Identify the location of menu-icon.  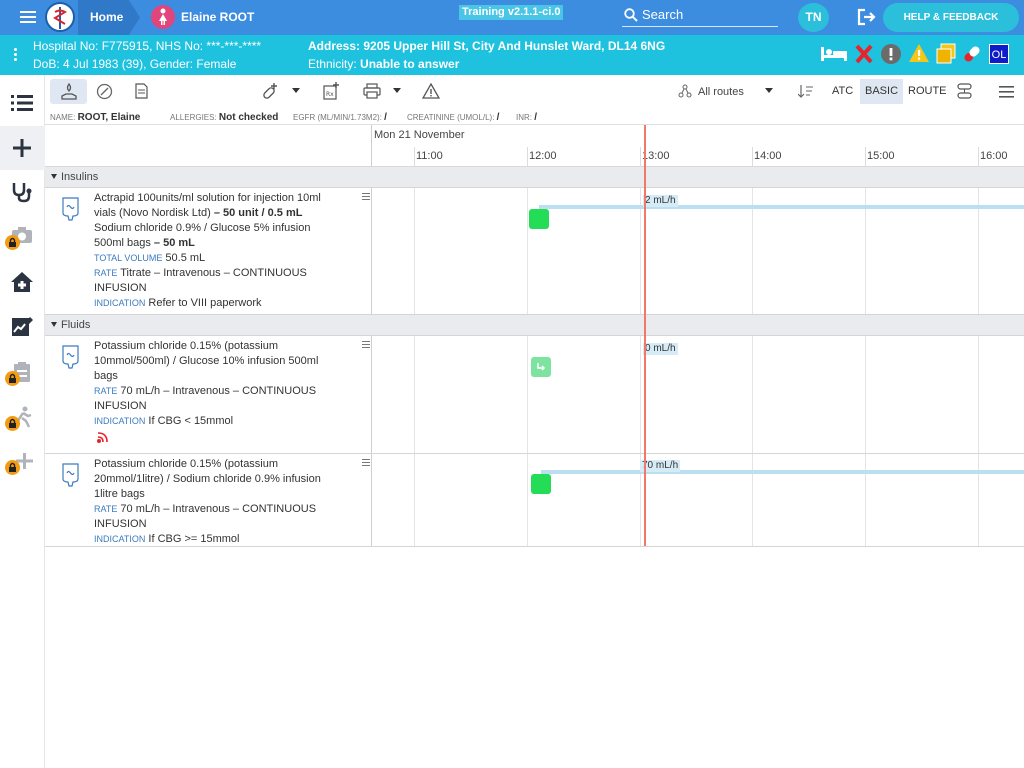
(28, 17).